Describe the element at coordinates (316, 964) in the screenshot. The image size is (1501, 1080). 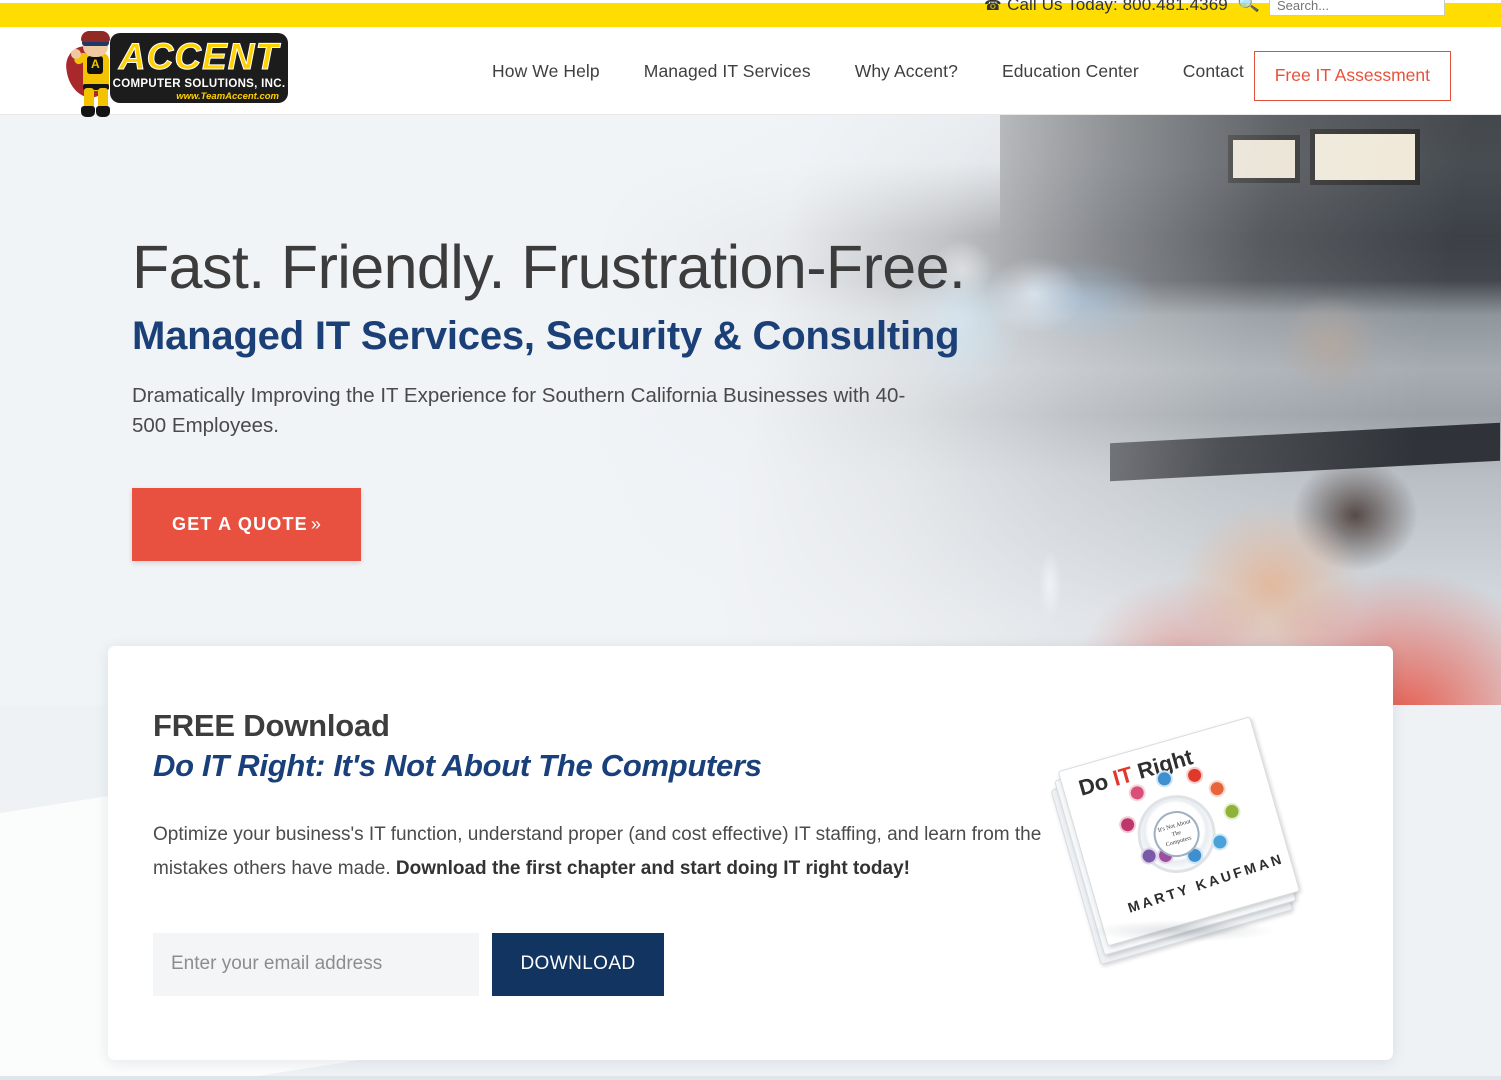
I see `email-input` at that location.